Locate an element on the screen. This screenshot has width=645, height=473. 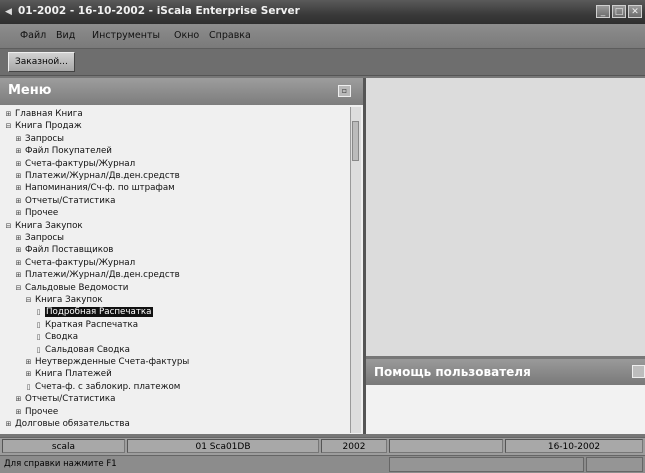
tree-item-label: Файл Поставщиков is located at coordinates (69, 250).